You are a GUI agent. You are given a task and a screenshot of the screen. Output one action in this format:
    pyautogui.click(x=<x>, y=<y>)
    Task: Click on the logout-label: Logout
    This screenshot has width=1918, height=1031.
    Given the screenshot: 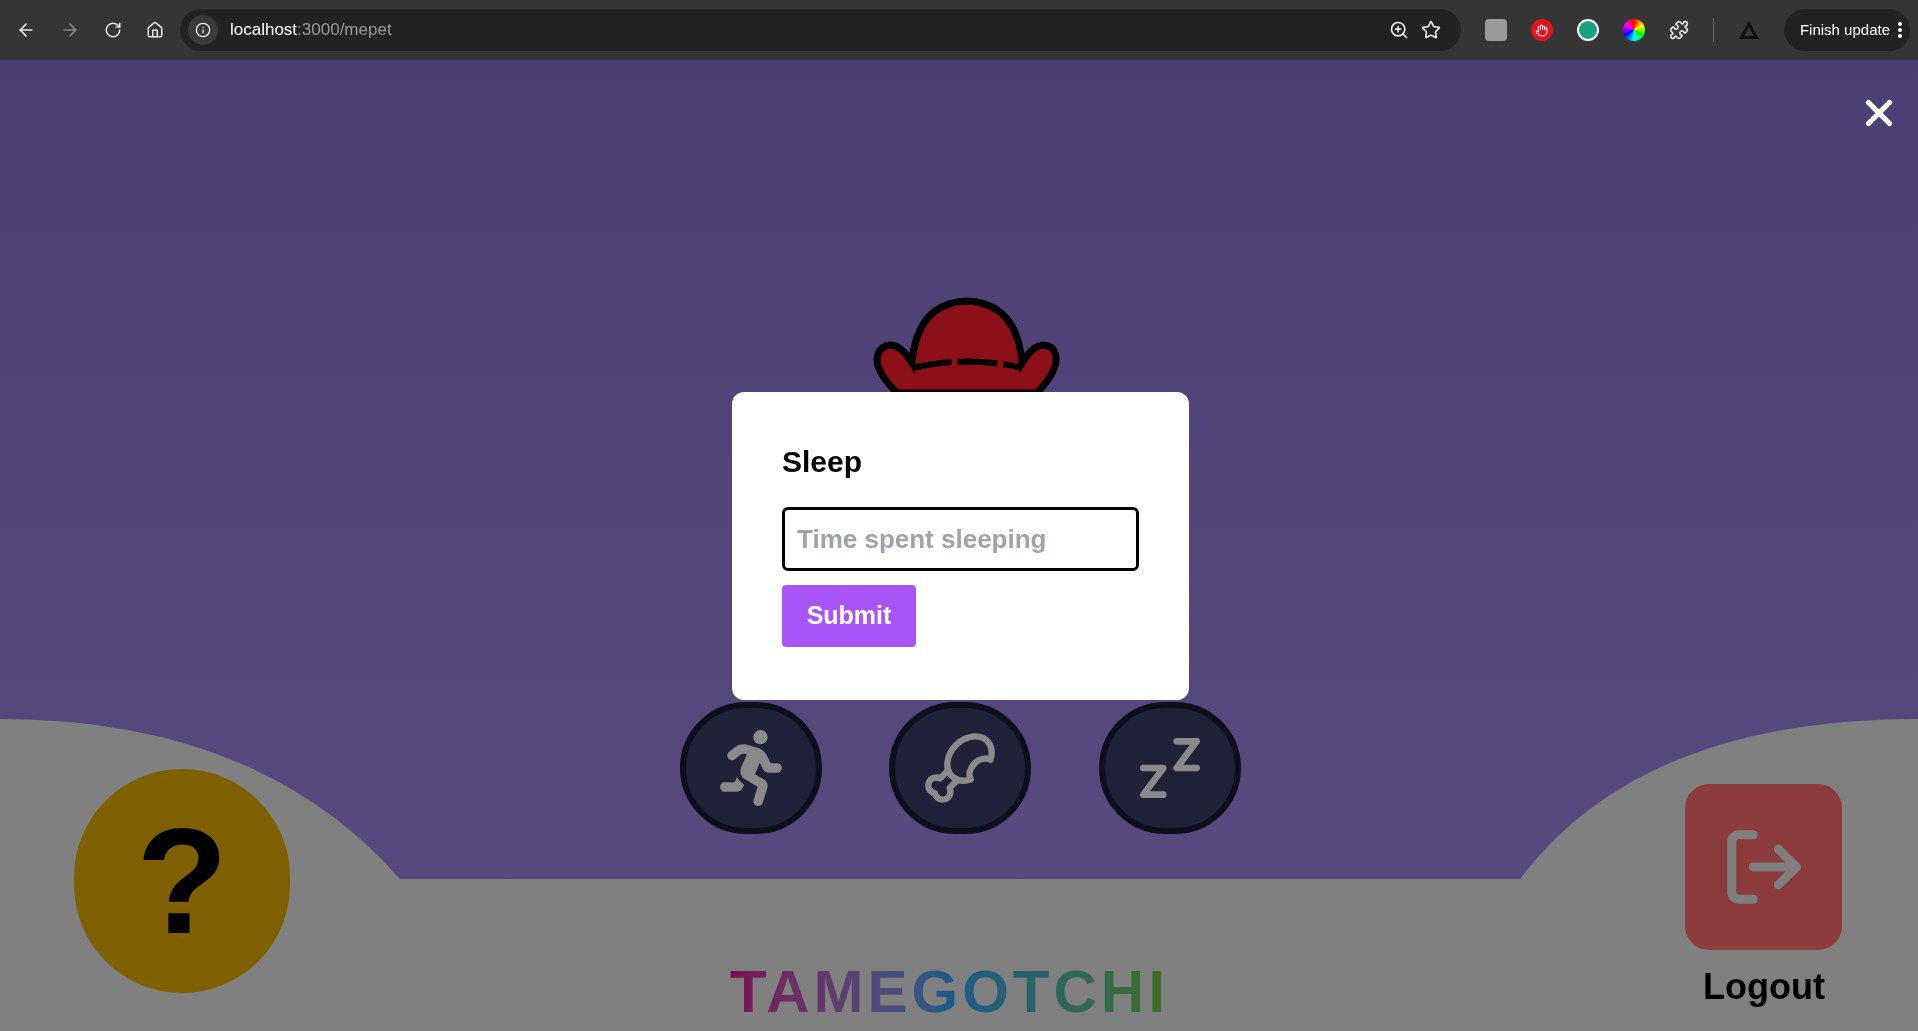 What is the action you would take?
    pyautogui.click(x=1764, y=987)
    